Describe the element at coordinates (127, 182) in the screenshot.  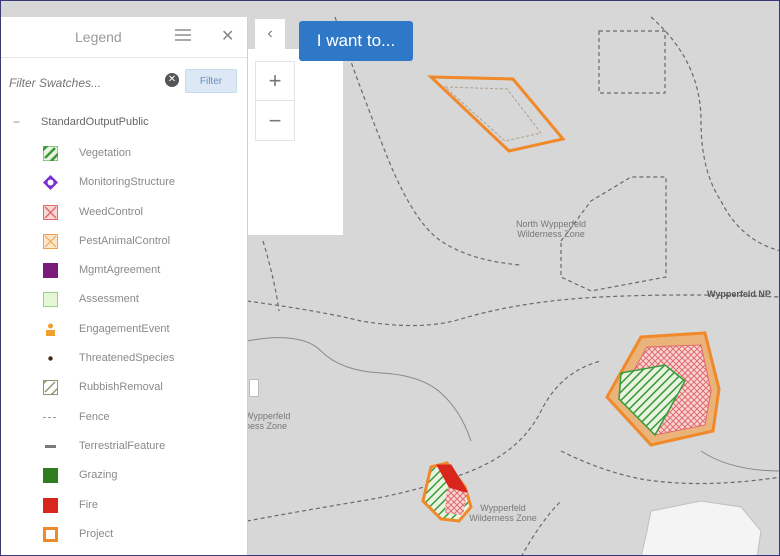
I see `legend-item-label: MonitoringStructure` at that location.